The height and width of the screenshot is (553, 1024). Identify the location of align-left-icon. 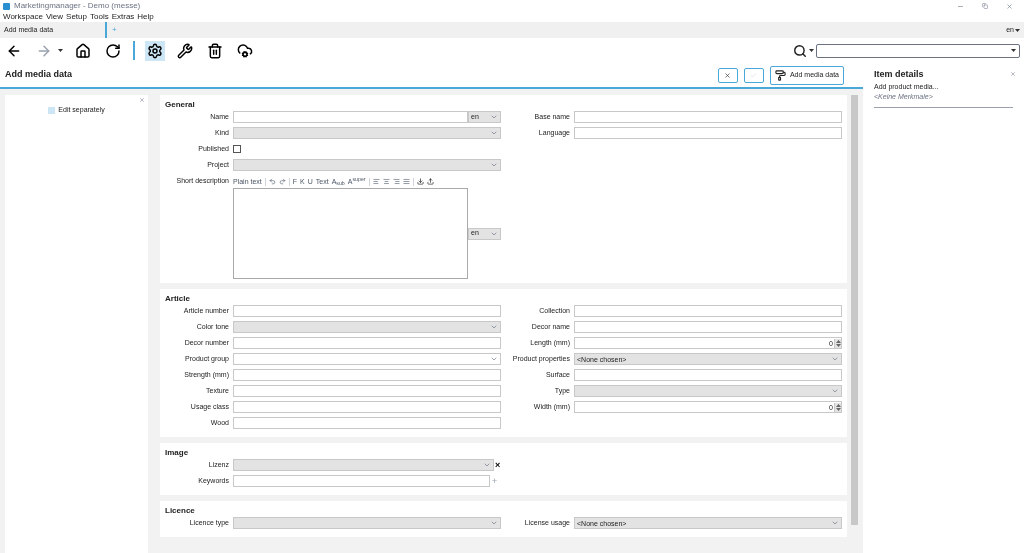
(376, 181).